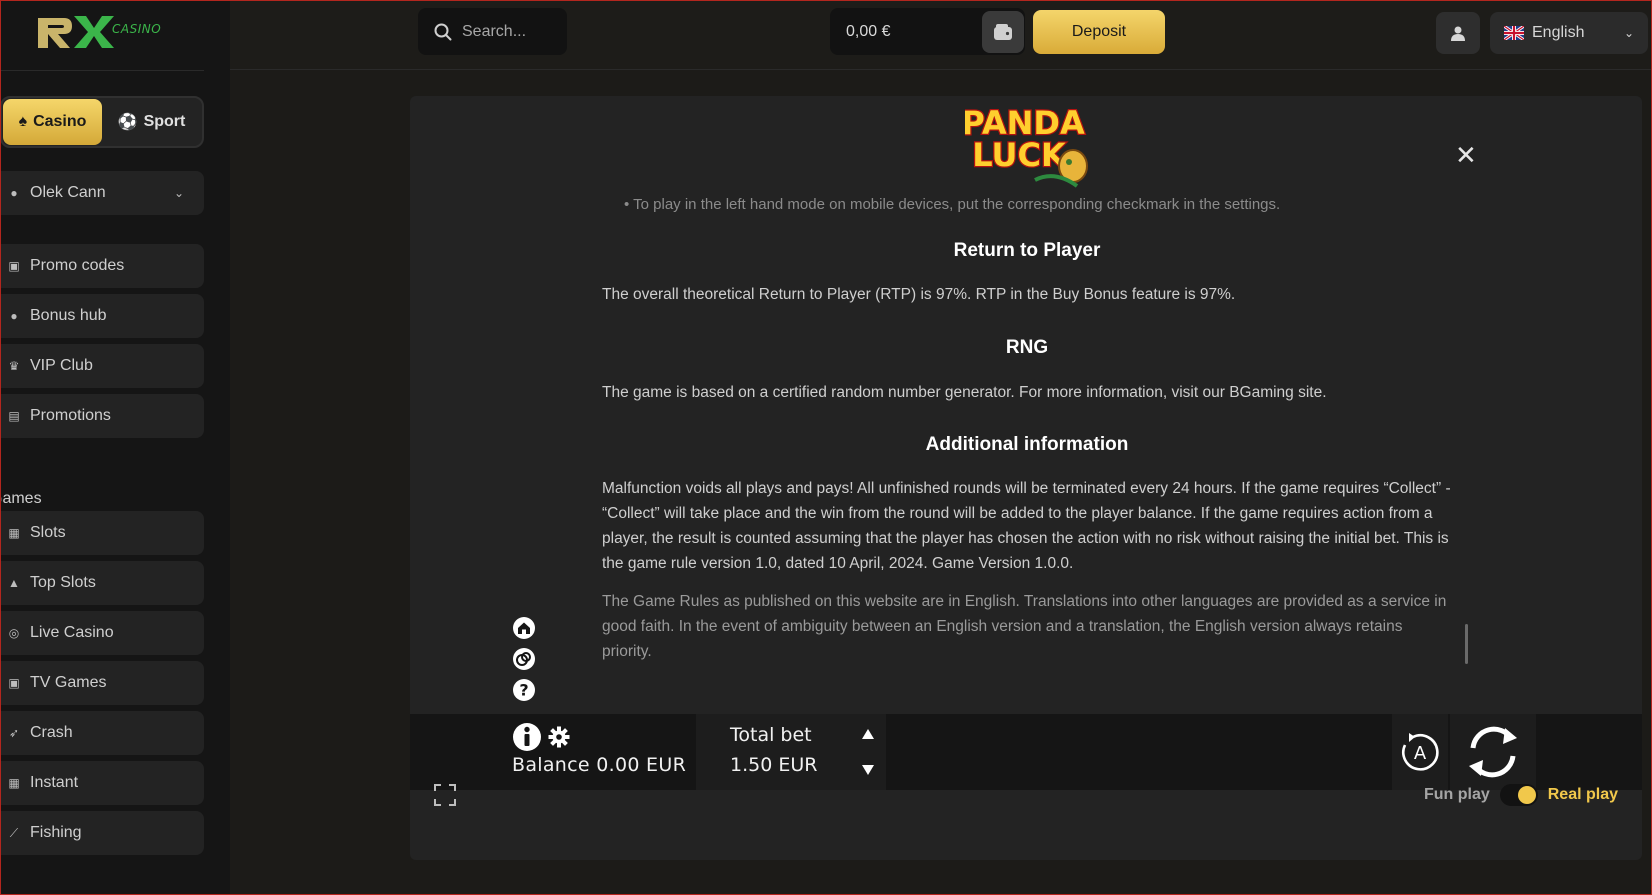 The image size is (1652, 895). What do you see at coordinates (1466, 644) in the screenshot?
I see `rules-scrollbar` at bounding box center [1466, 644].